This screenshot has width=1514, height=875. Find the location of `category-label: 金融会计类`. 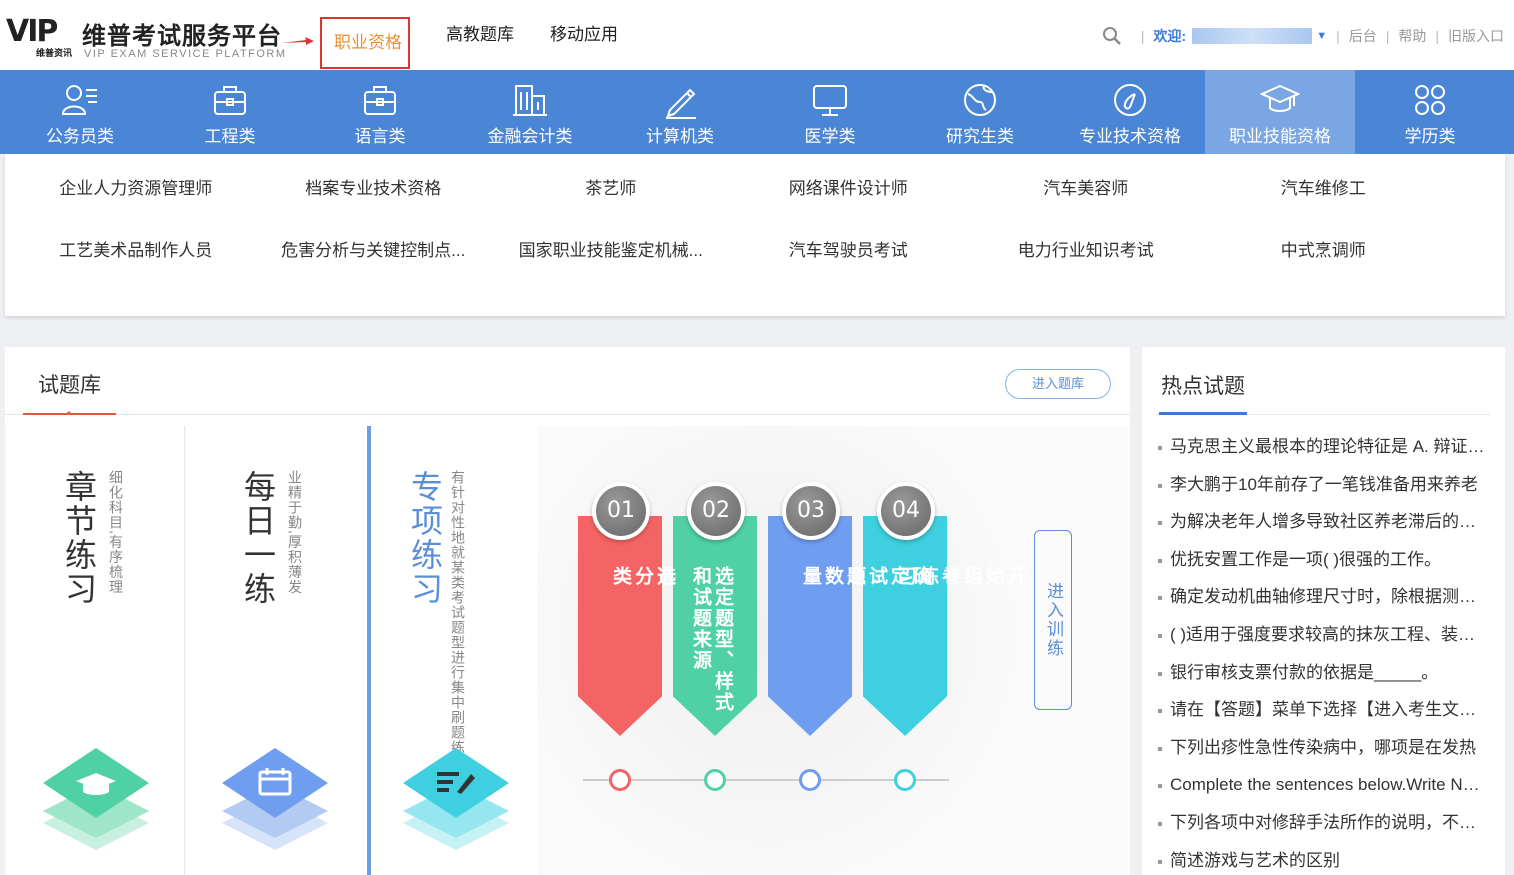

category-label: 金融会计类 is located at coordinates (530, 136).